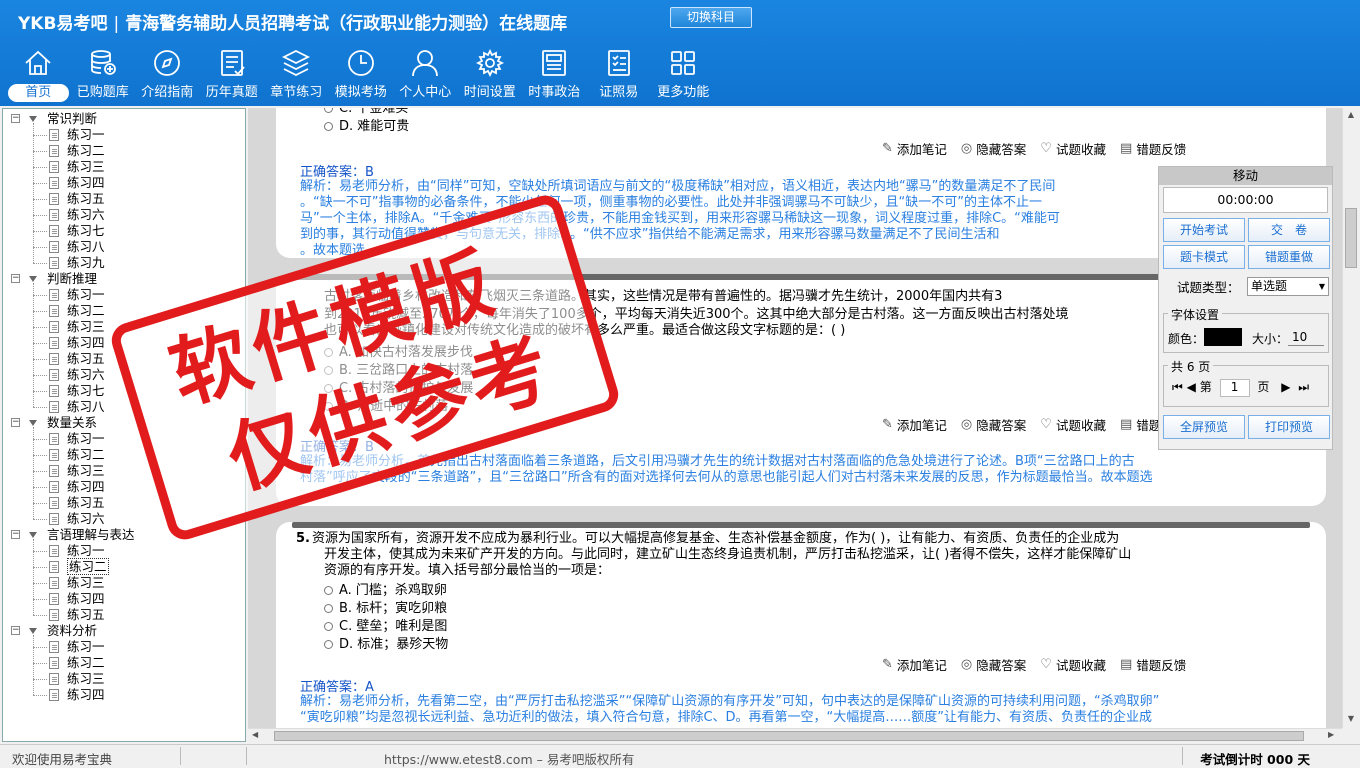 Image resolution: width=1360 pixels, height=768 pixels. I want to click on question-type-select: 单选题, so click(1288, 286).